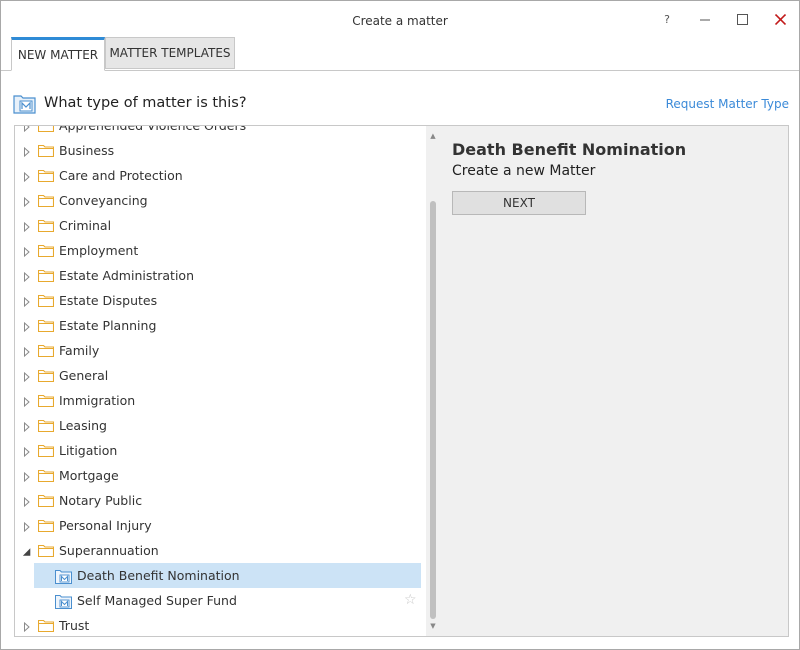  Describe the element at coordinates (218, 300) in the screenshot. I see `tree-category: Estate Disputes` at that location.